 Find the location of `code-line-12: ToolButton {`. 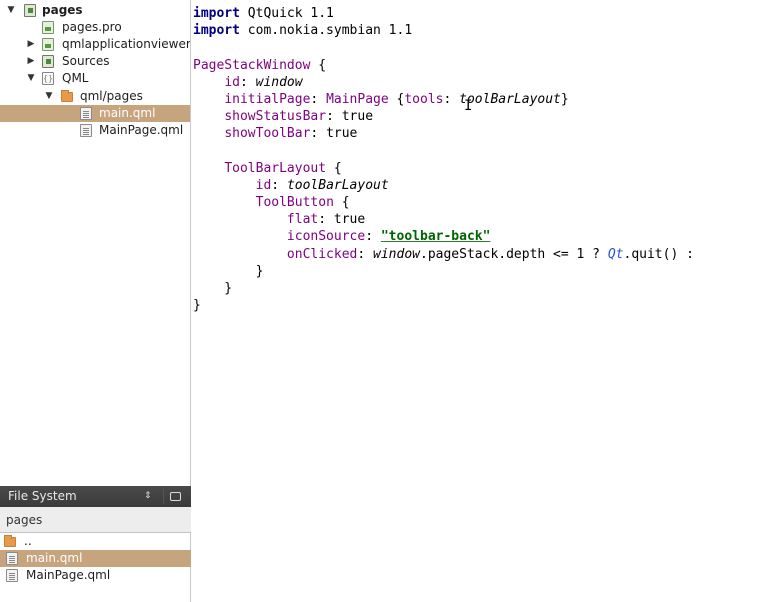

code-line-12: ToolButton { is located at coordinates (302, 202).